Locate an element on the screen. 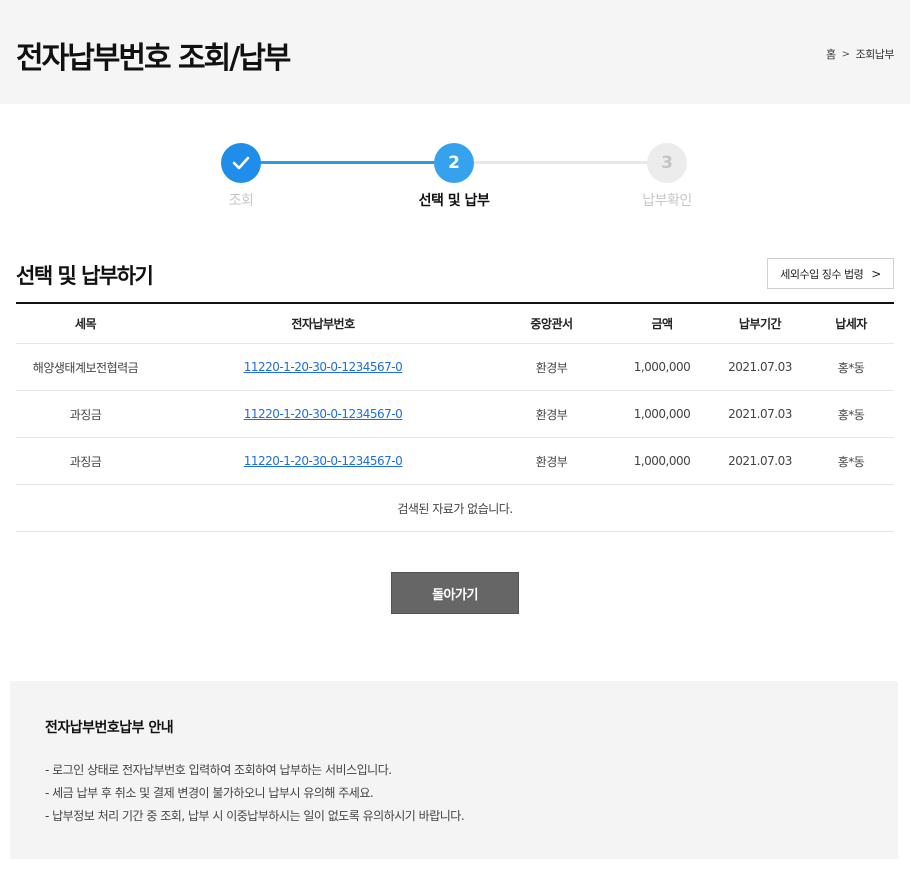  tax-law-button-label: 세외수입 징수 법령 is located at coordinates (822, 274).